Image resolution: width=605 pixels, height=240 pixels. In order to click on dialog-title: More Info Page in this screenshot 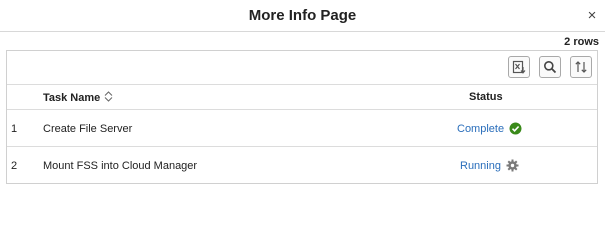, I will do `click(302, 15)`.